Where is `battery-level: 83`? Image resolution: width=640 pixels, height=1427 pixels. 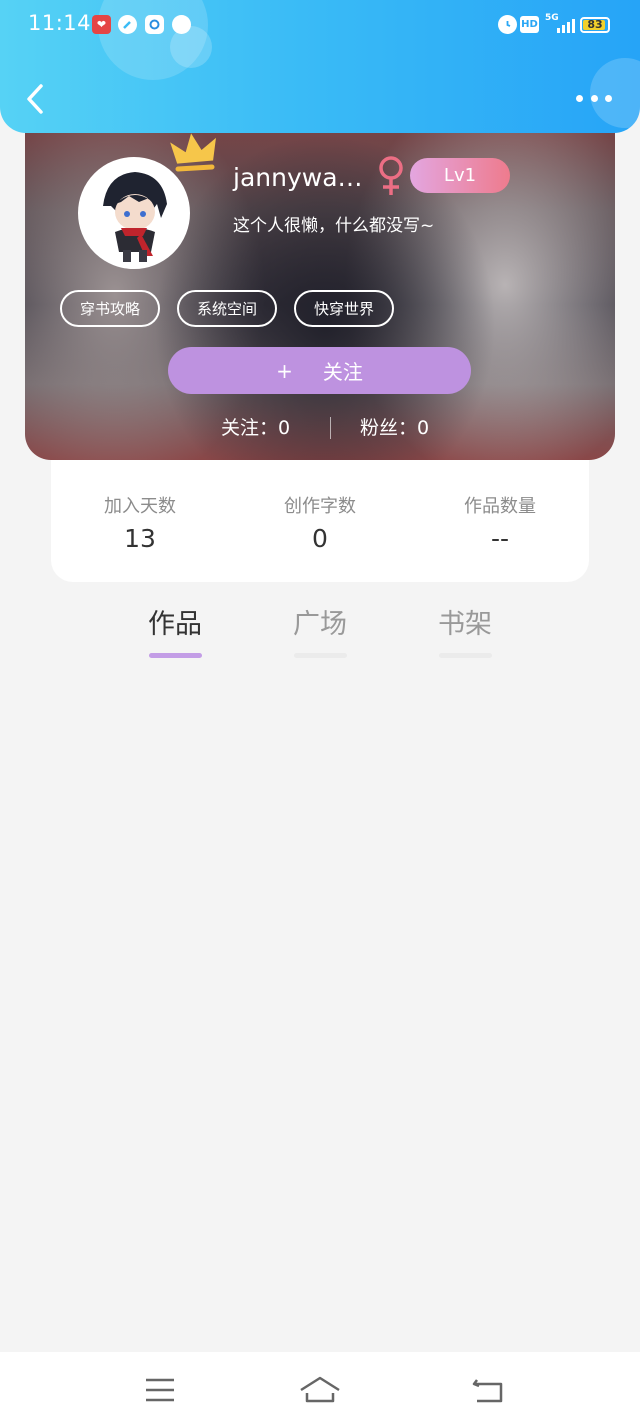
battery-level: 83 is located at coordinates (595, 24).